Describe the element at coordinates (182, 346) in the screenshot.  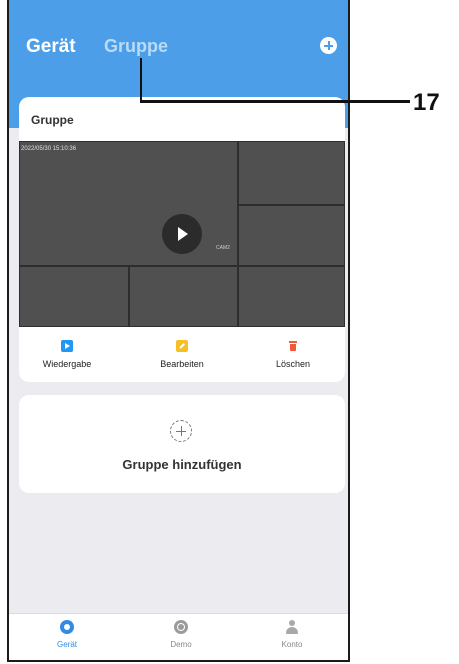
I see `edit-icon` at that location.